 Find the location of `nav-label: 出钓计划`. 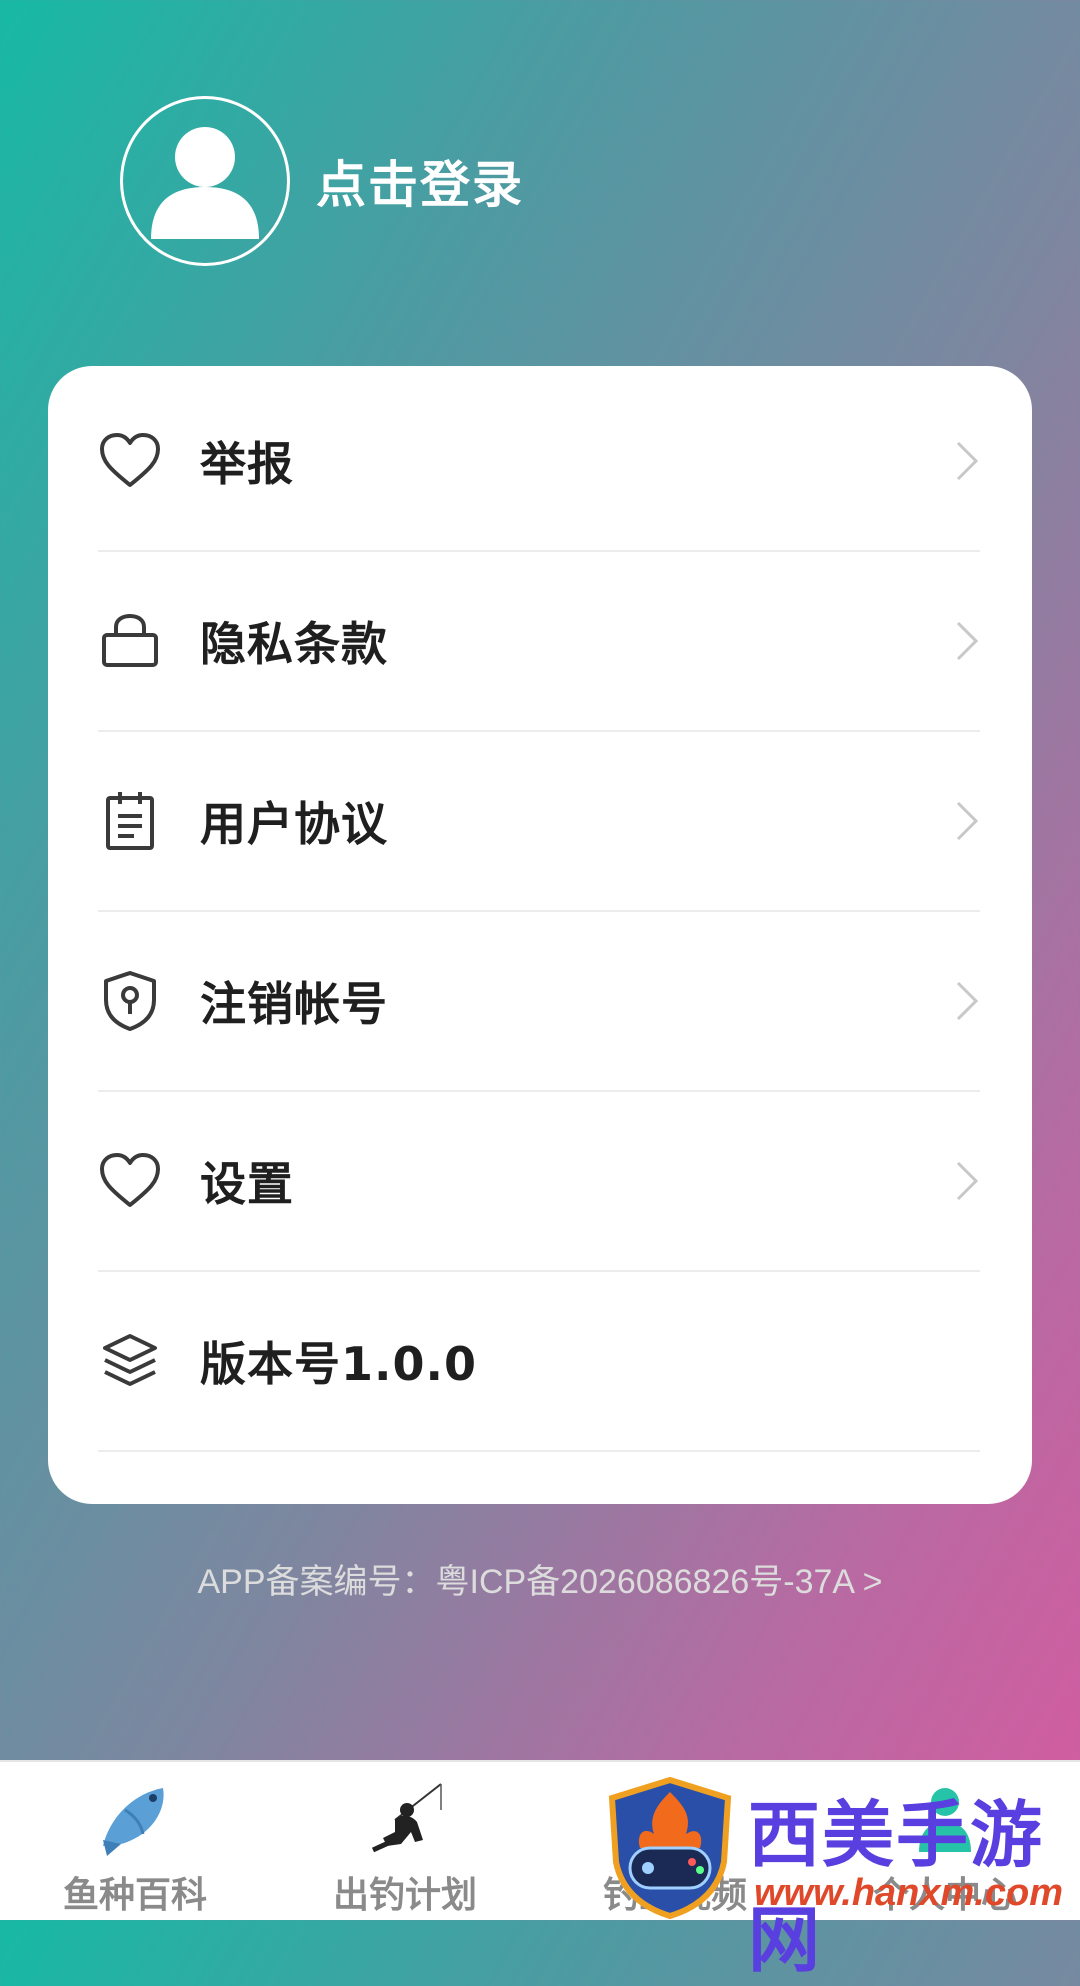

nav-label: 出钓计划 is located at coordinates (404, 1895).